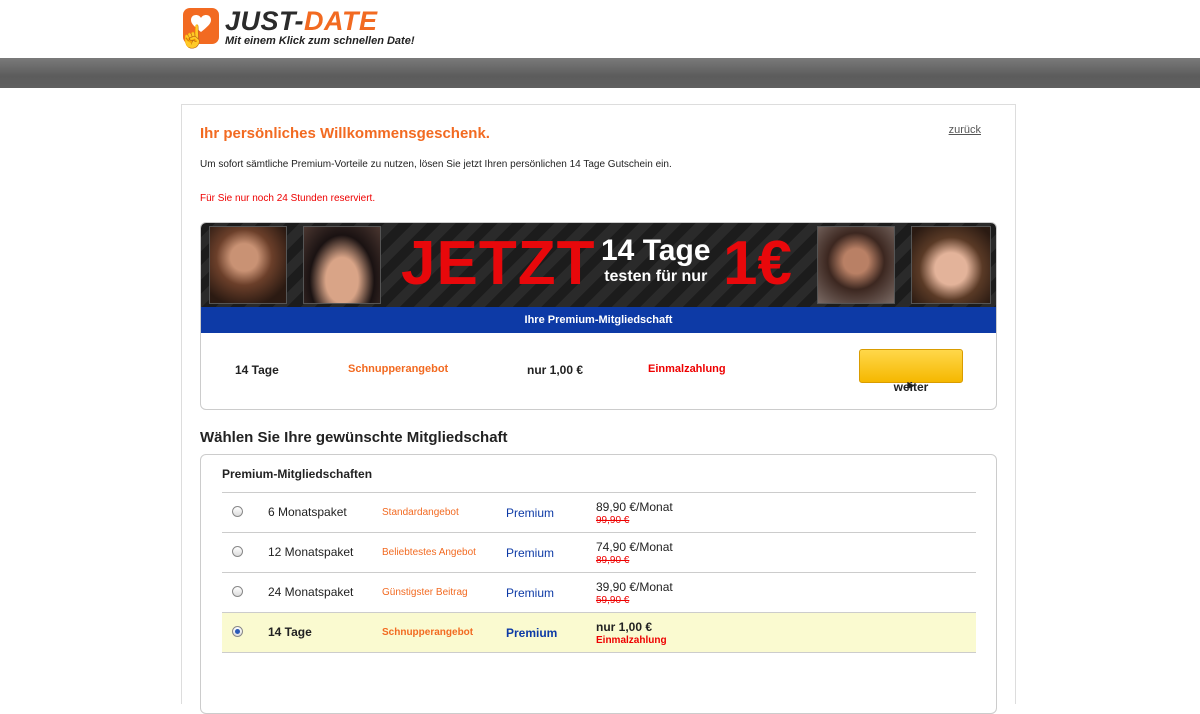 The height and width of the screenshot is (714, 1200). Describe the element at coordinates (687, 369) in the screenshot. I see `offer-payment: Einmalzahlung` at that location.